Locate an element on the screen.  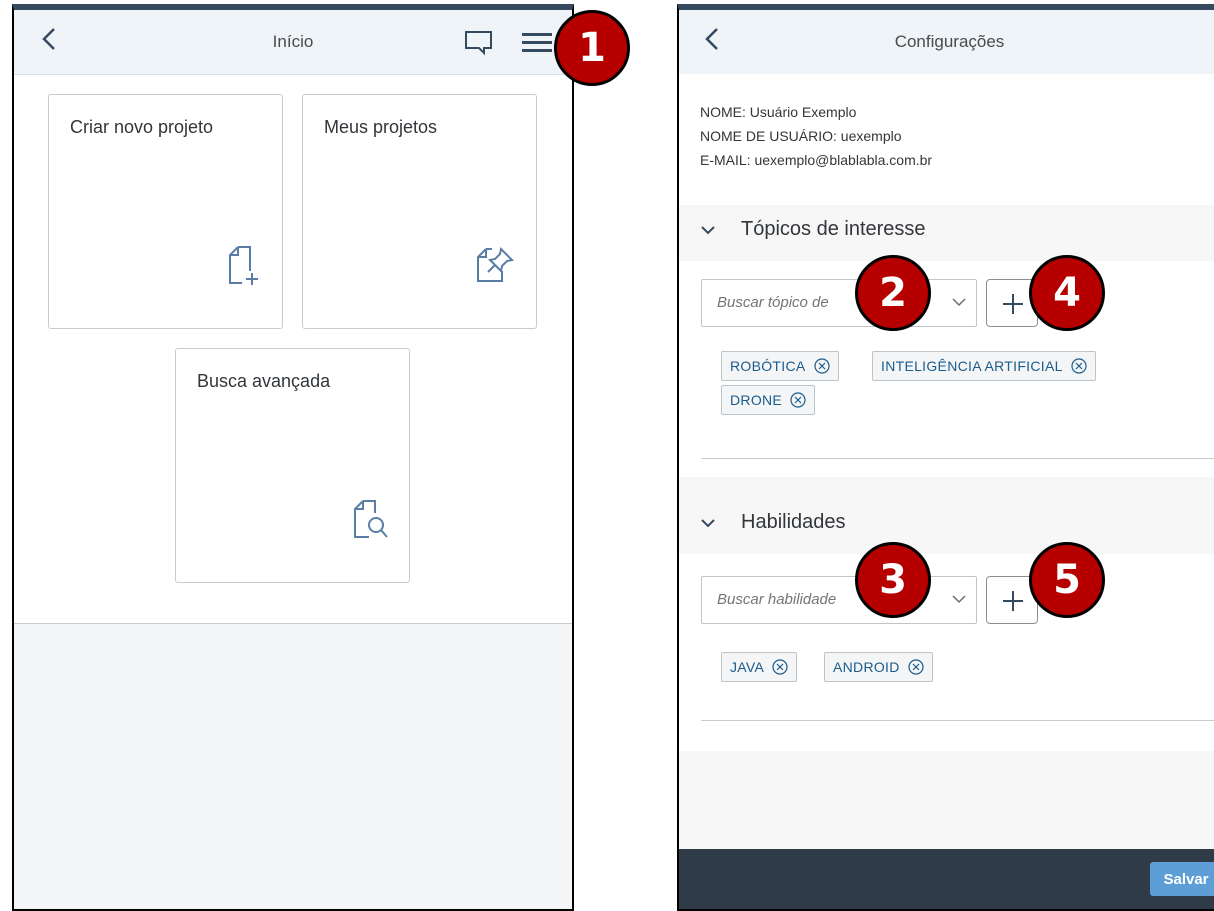
skill-token: ANDROID is located at coordinates (878, 667).